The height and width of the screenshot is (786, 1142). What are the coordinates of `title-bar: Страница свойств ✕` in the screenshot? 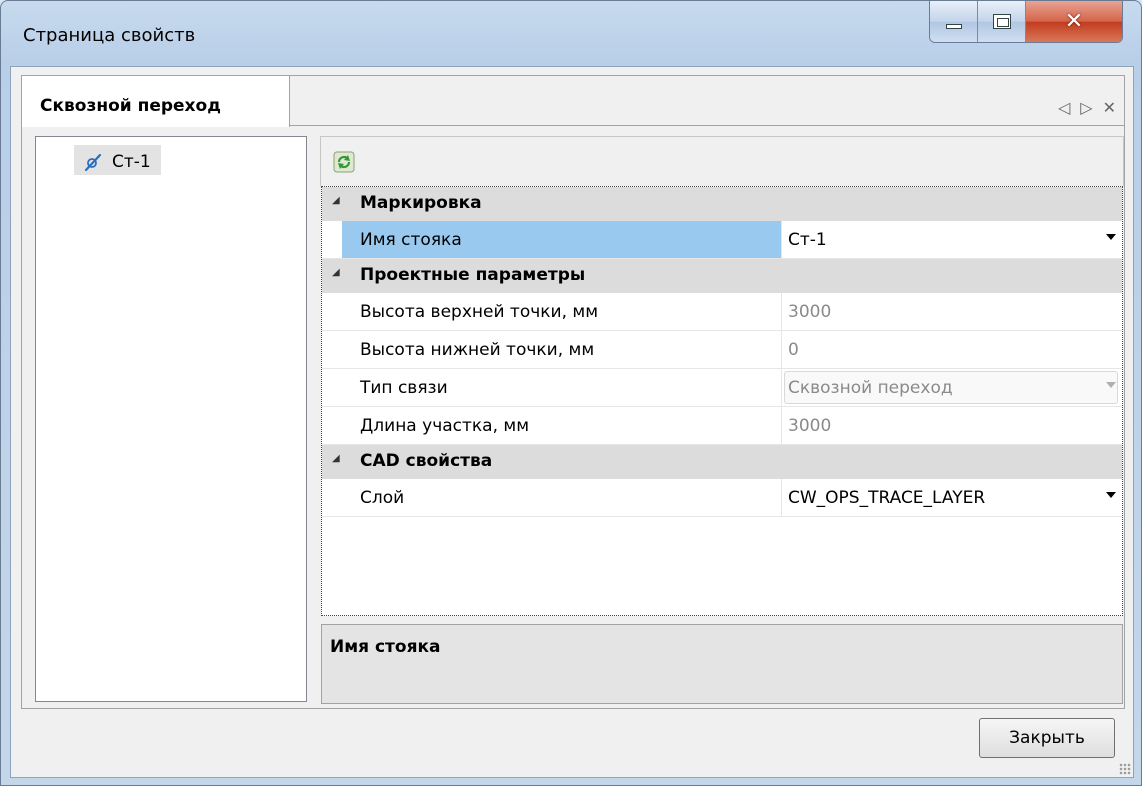 It's located at (571, 33).